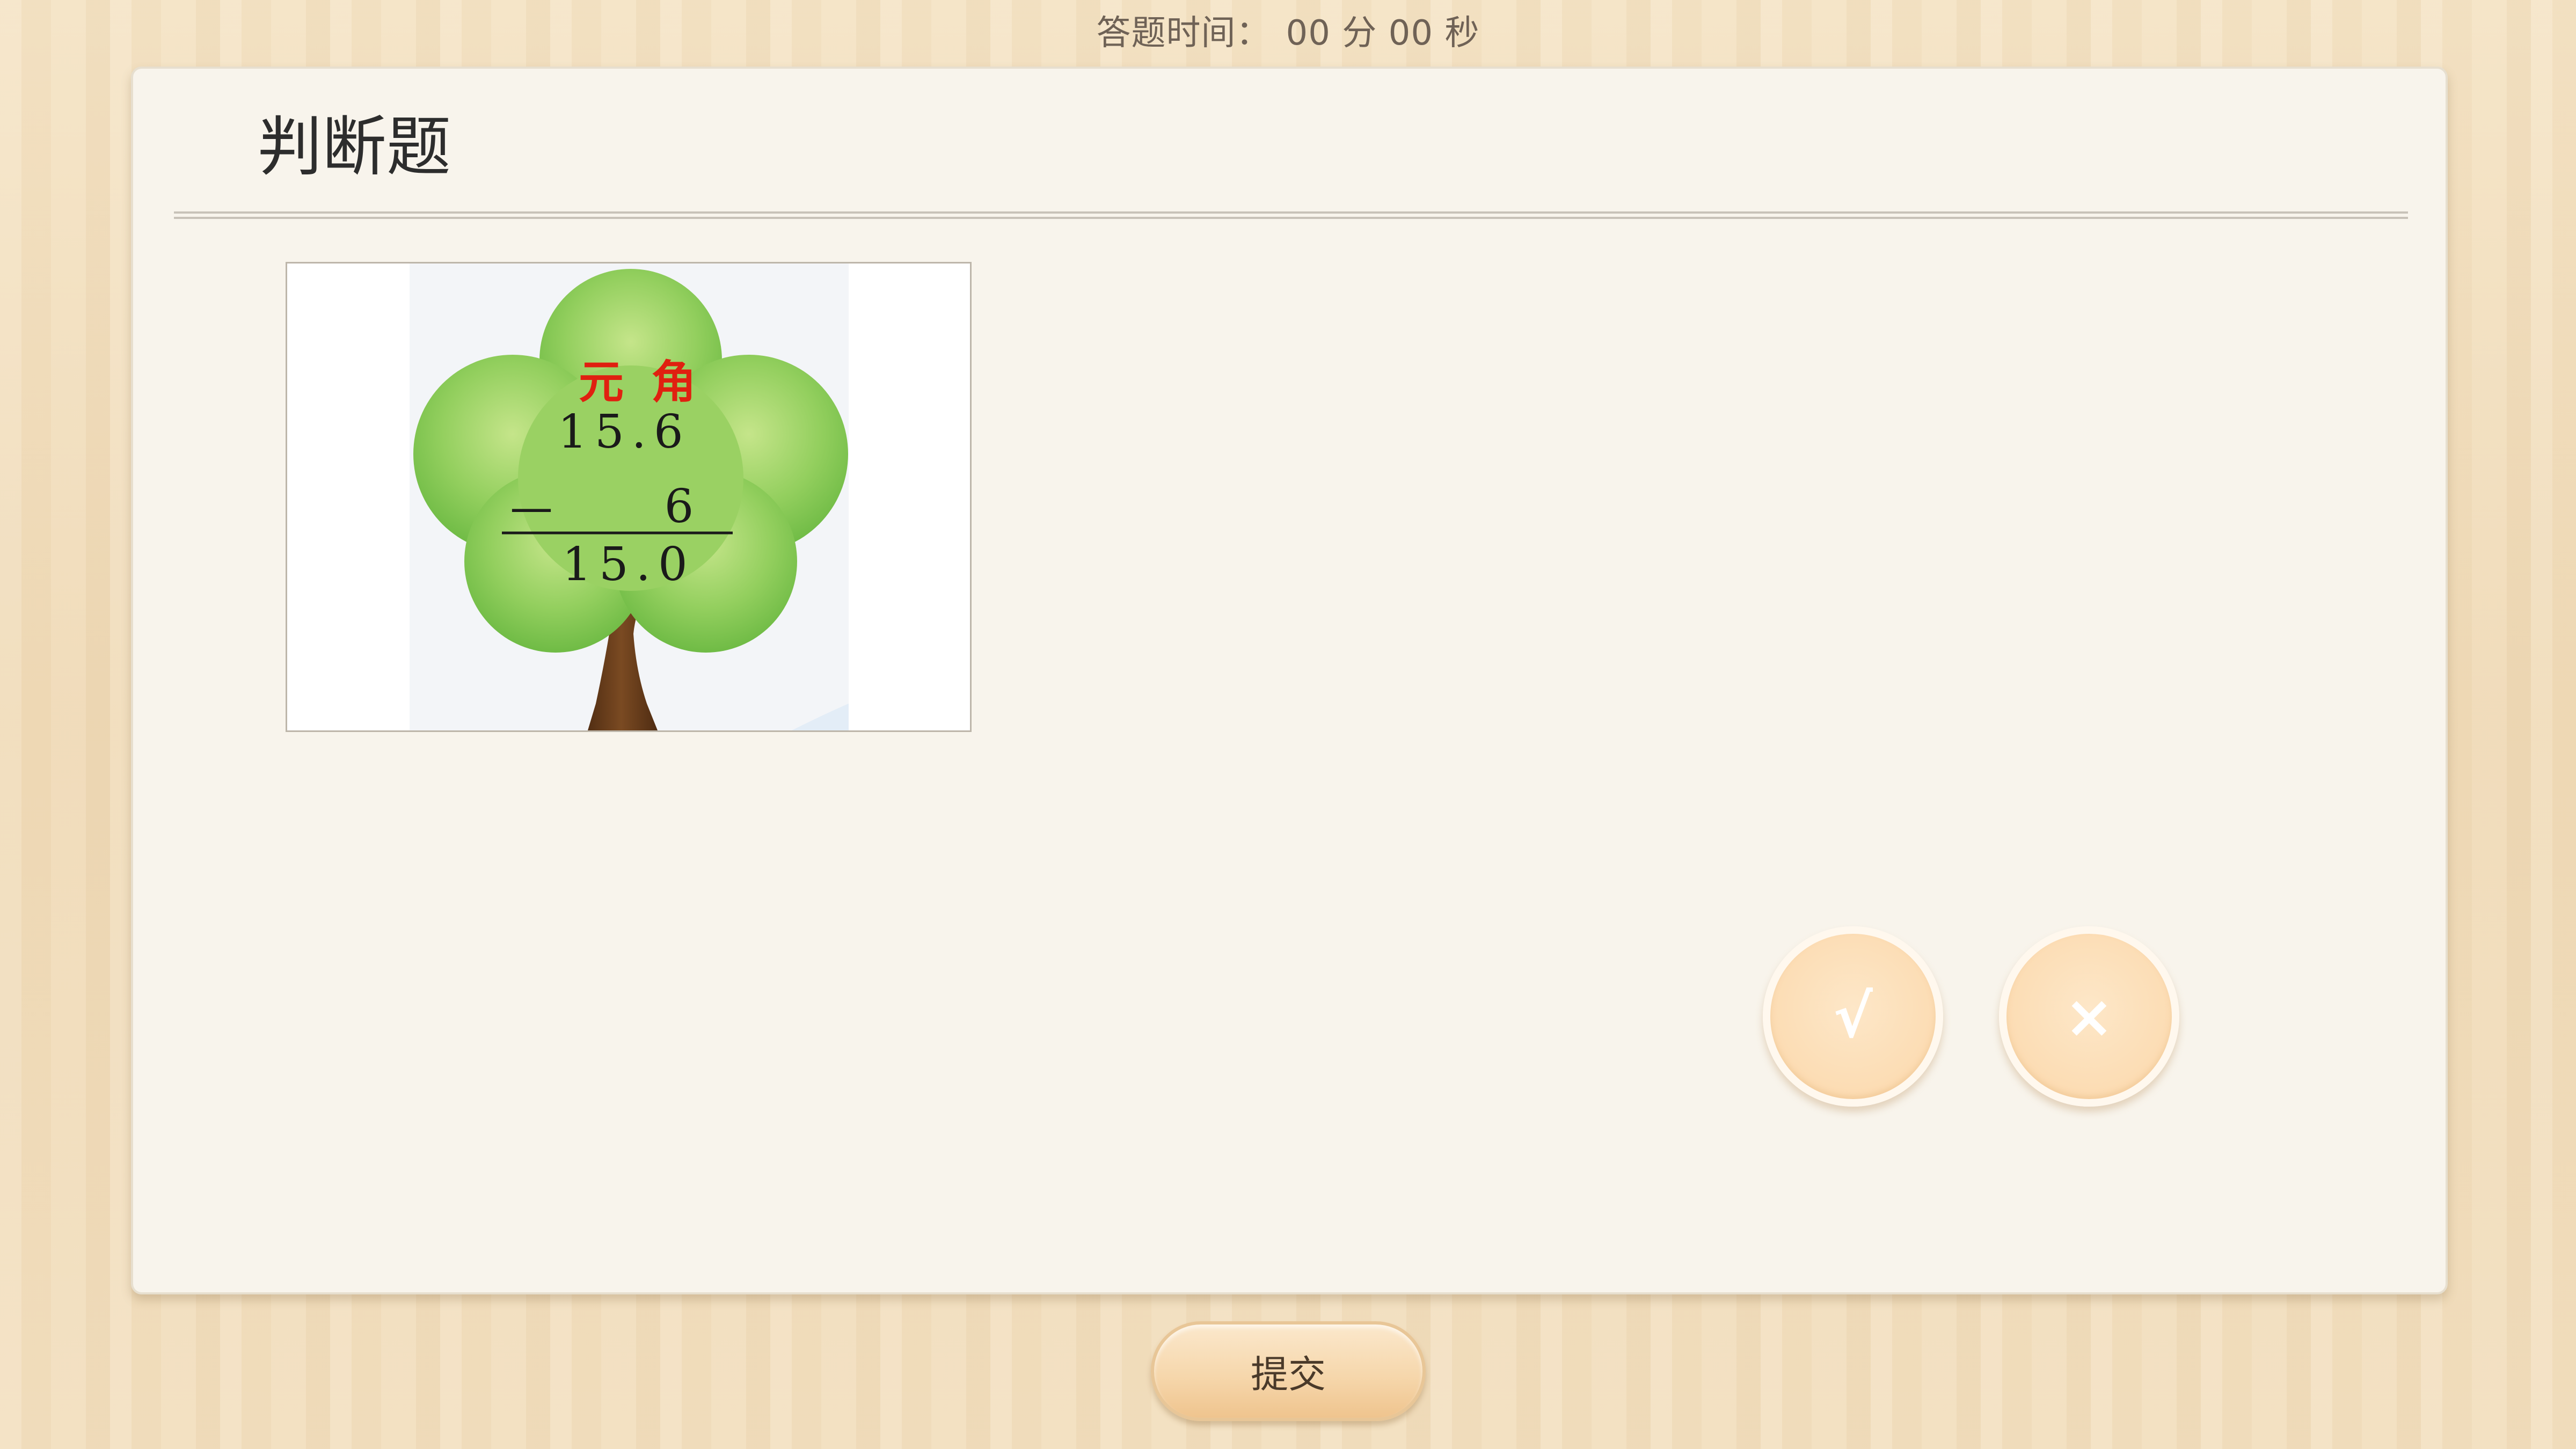 Image resolution: width=2576 pixels, height=1449 pixels. I want to click on cross-icon: ×, so click(2089, 1016).